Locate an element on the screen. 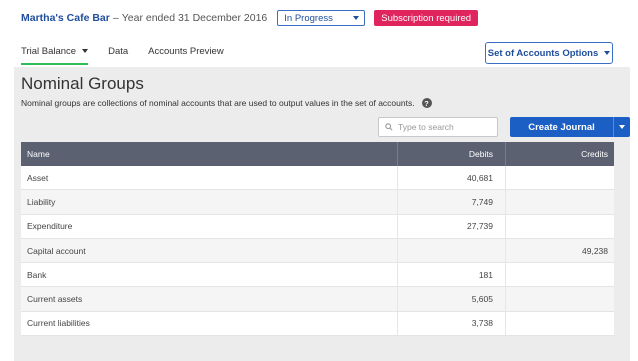 This screenshot has width=638, height=361. set-of-accounts-label: Set of Accounts Options is located at coordinates (543, 53).